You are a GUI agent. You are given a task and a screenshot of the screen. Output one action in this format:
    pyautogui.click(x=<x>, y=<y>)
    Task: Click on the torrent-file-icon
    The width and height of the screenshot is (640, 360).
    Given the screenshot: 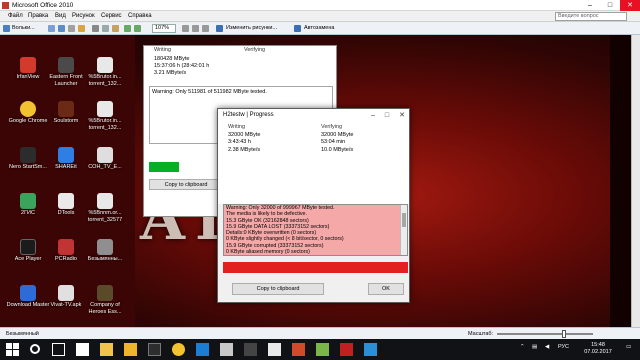 What is the action you would take?
    pyautogui.click(x=105, y=65)
    